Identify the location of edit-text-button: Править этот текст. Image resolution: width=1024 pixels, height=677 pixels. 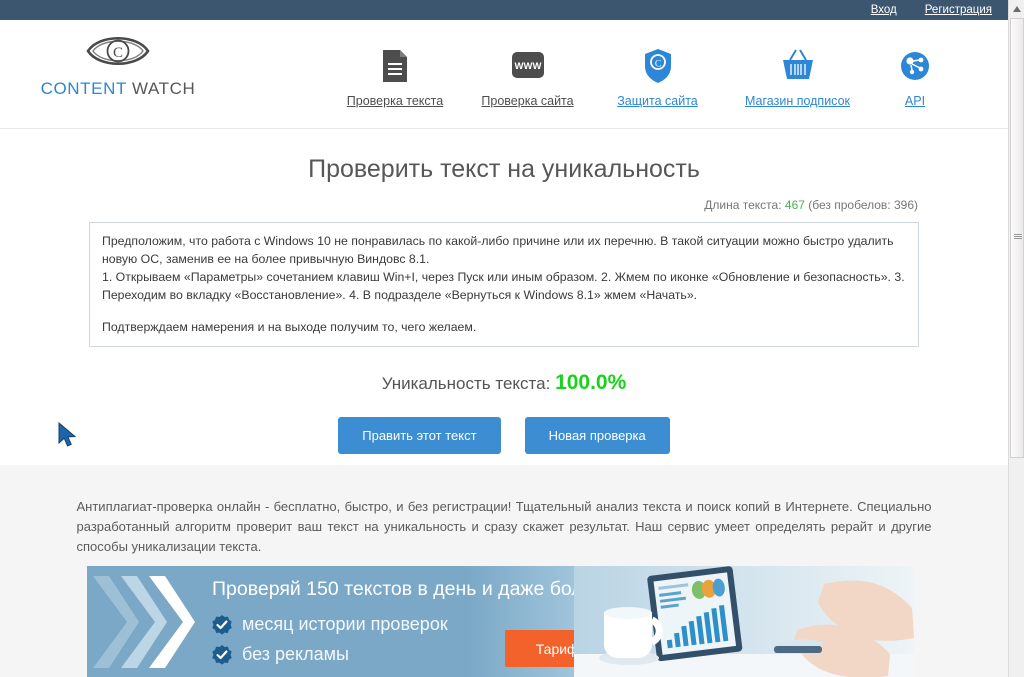
(419, 435).